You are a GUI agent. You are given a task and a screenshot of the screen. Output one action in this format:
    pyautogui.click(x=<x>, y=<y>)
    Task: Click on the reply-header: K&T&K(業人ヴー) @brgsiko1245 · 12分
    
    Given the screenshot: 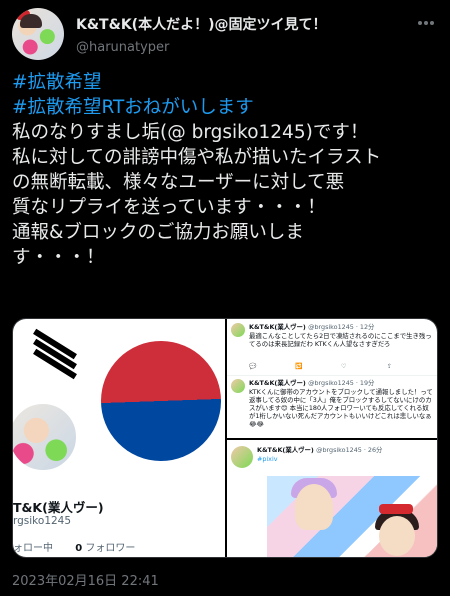 What is the action you would take?
    pyautogui.click(x=311, y=327)
    